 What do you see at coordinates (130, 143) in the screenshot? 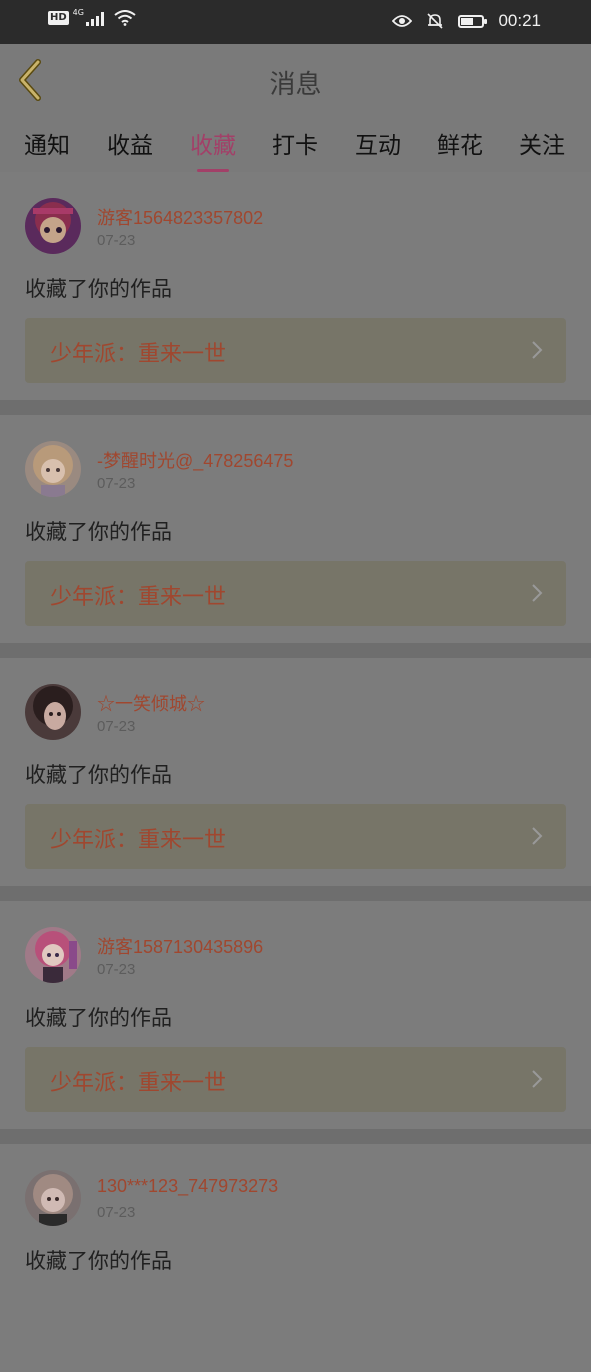
I see `tab-earnings: 收益` at bounding box center [130, 143].